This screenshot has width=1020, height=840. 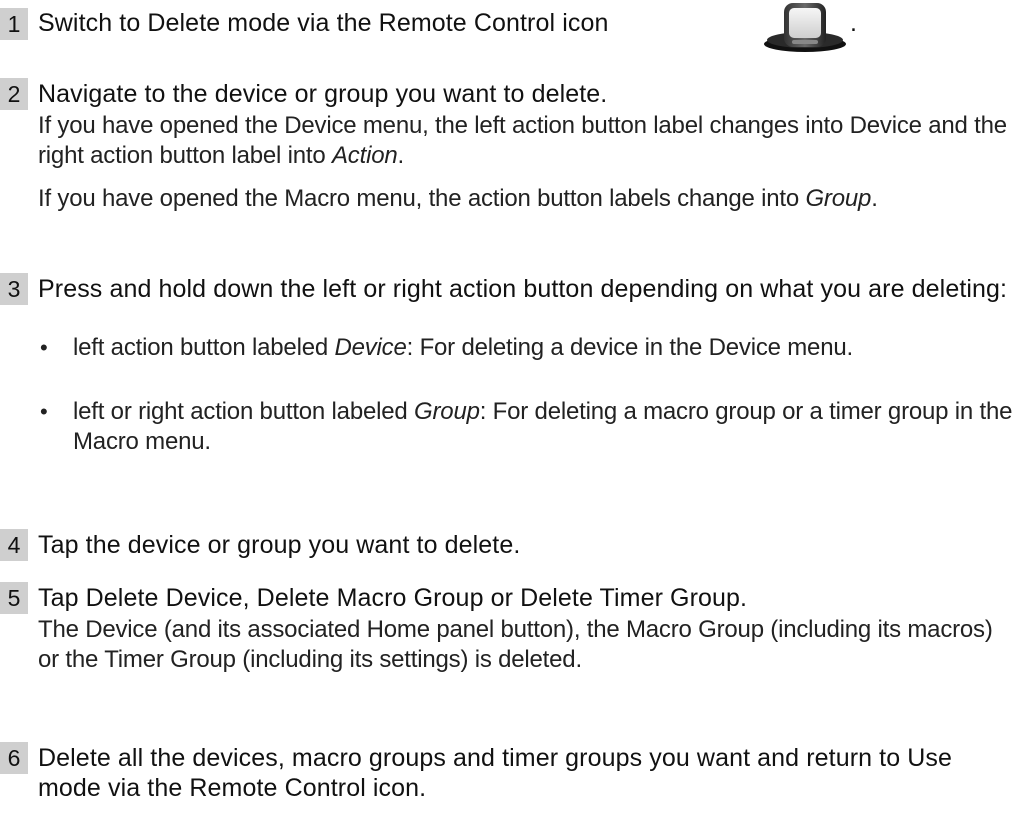 I want to click on remote-control-icon, so click(x=805, y=27).